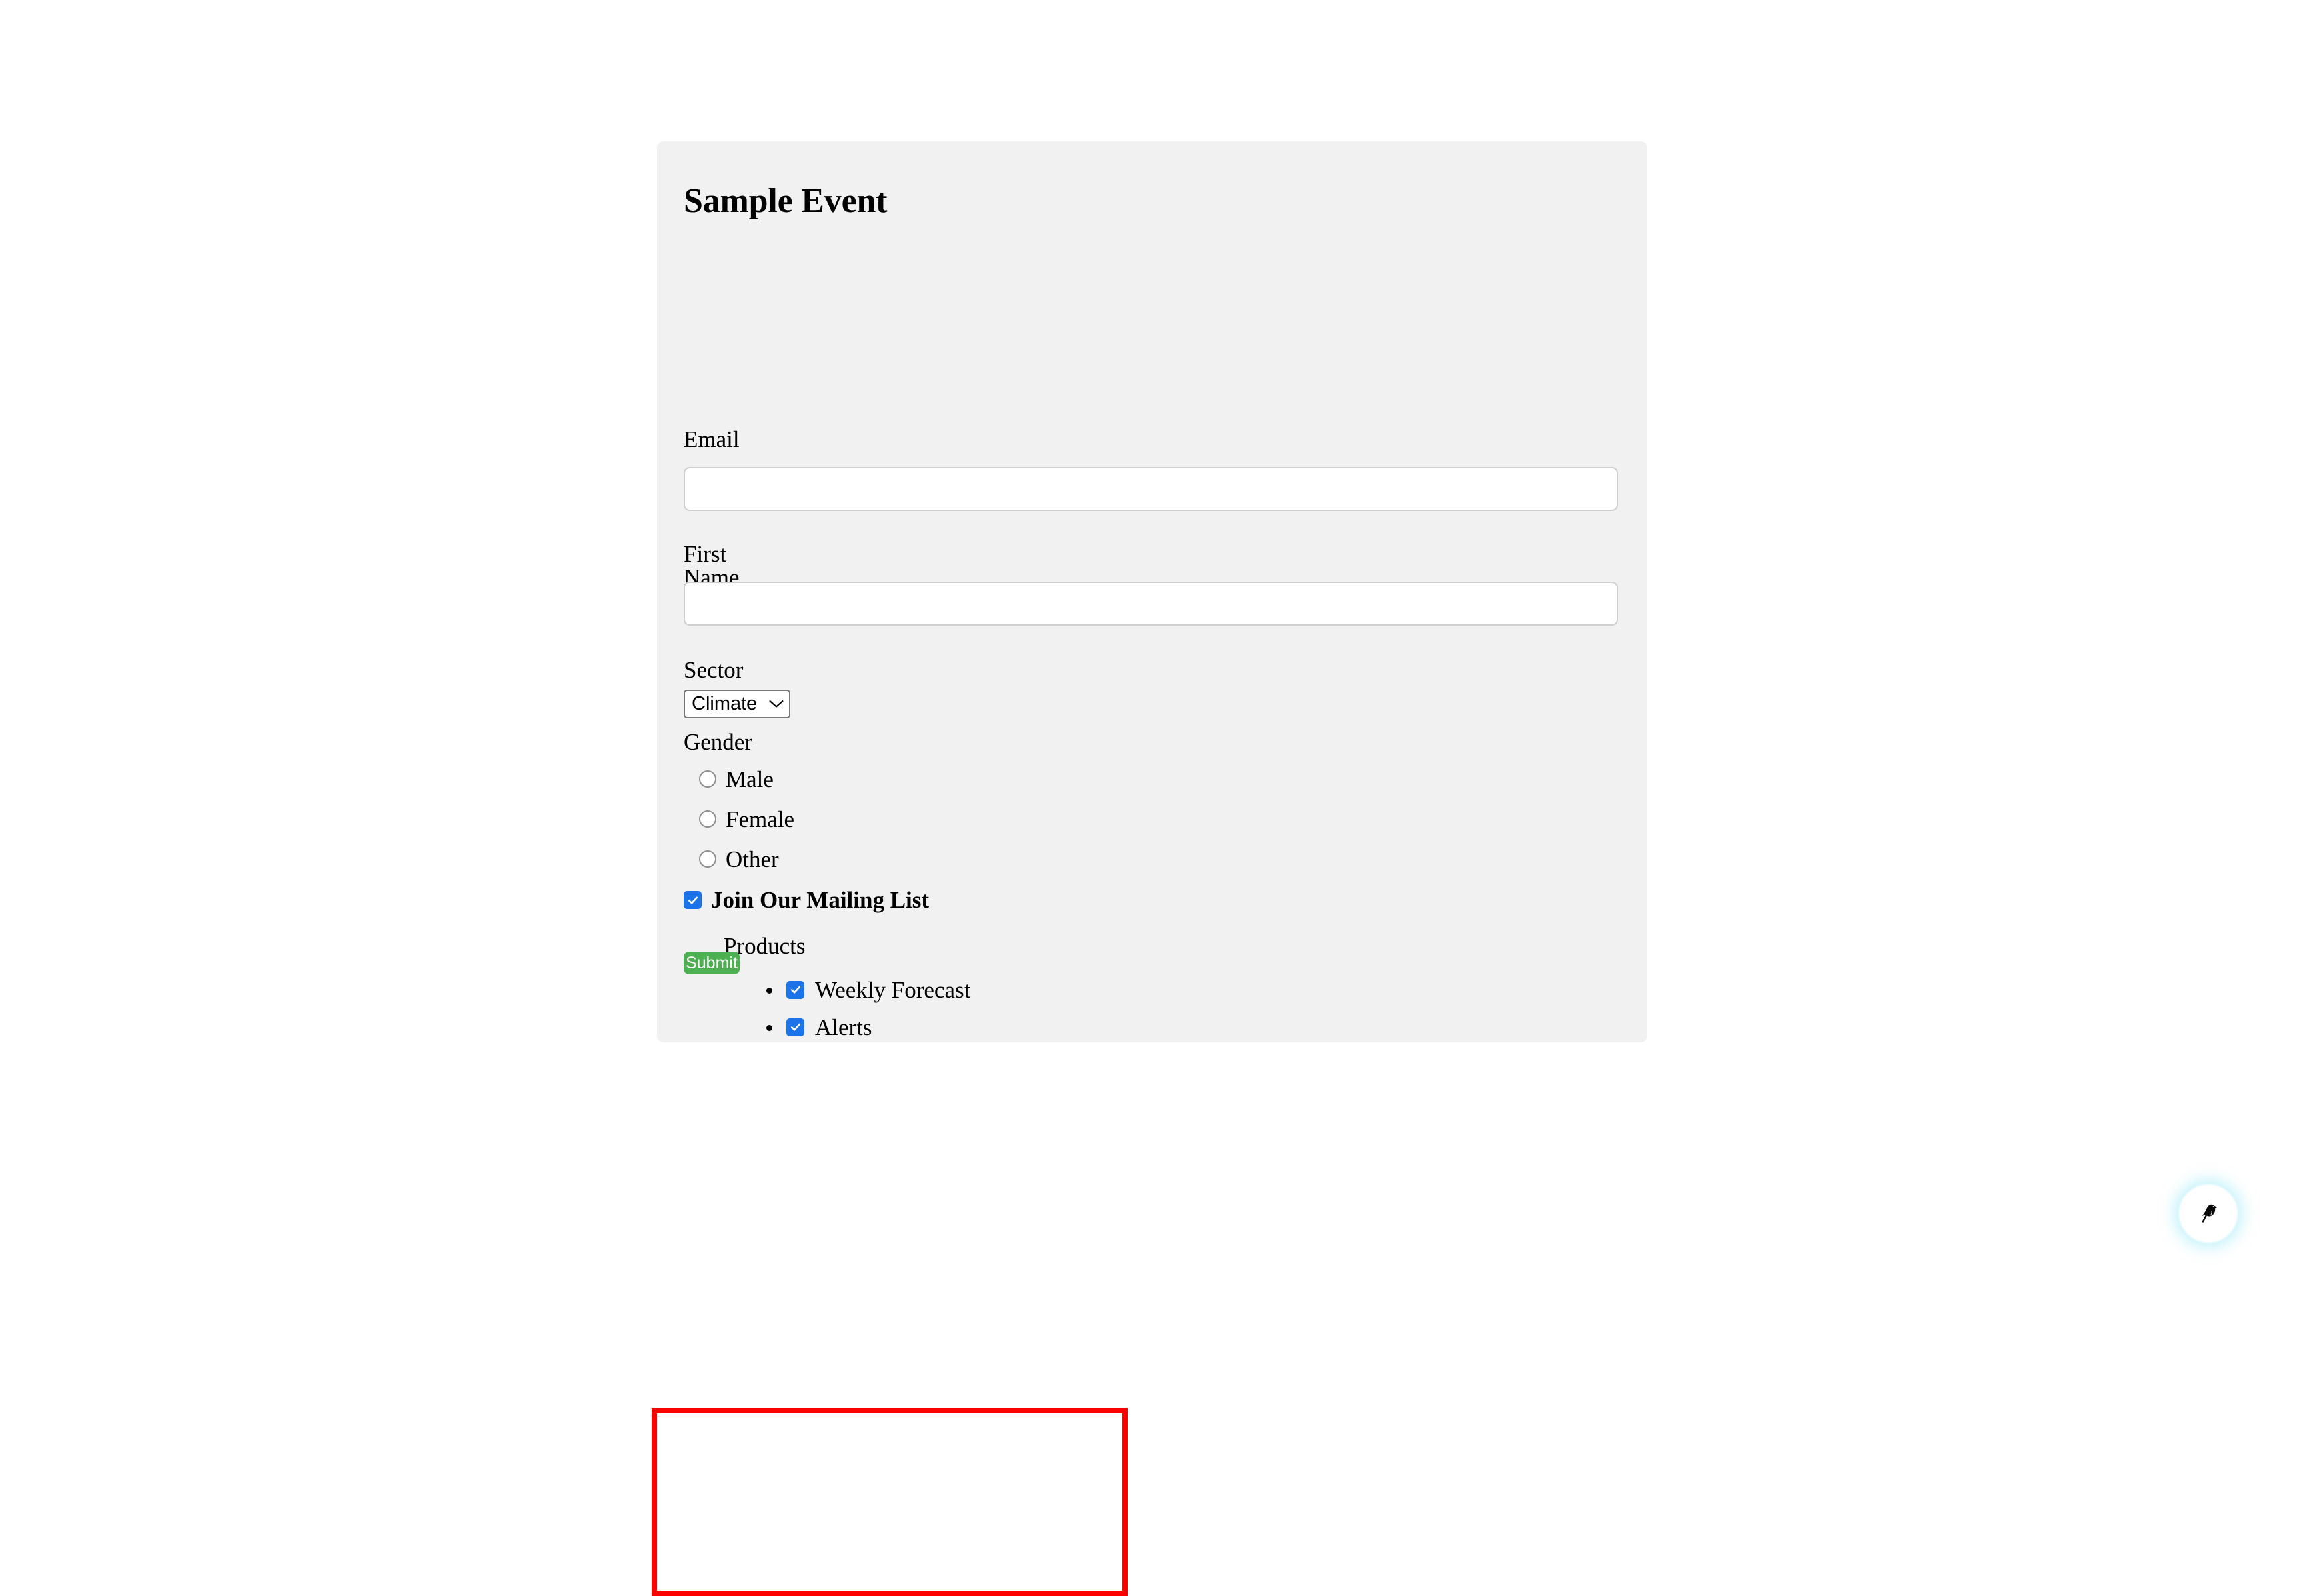 Image resolution: width=2303 pixels, height=1596 pixels. I want to click on gender-option-female: Female, so click(739, 819).